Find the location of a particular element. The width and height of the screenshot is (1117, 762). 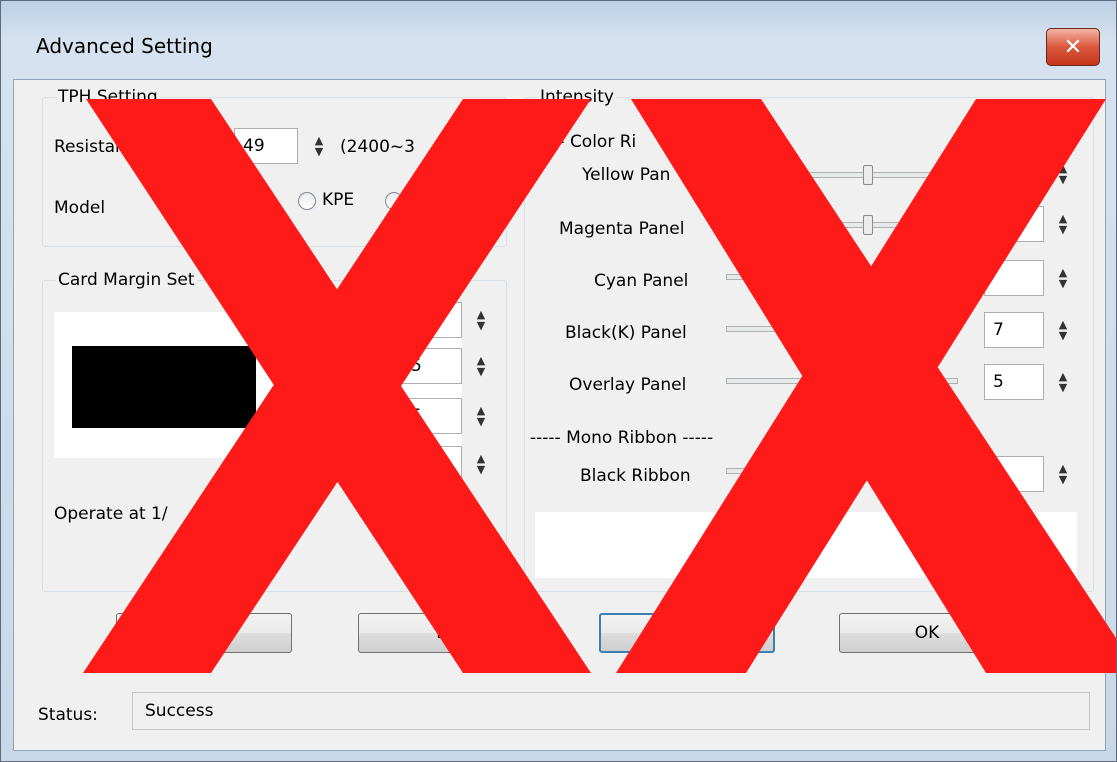

black-ribbon-spinner: ▲ ▼ is located at coordinates (1063, 474).